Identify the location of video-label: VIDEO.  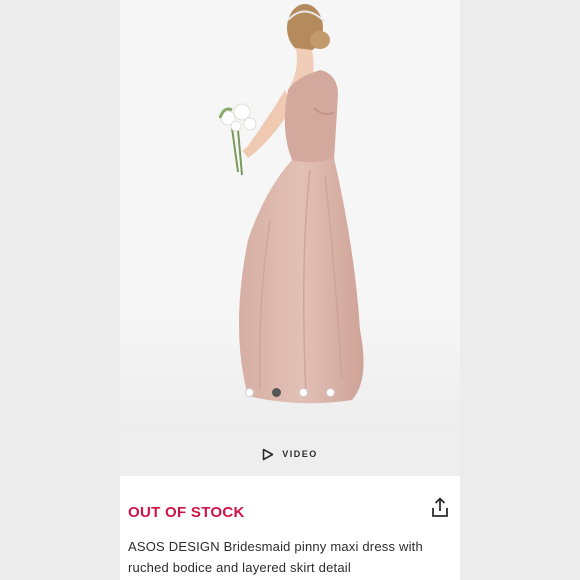
(300, 454).